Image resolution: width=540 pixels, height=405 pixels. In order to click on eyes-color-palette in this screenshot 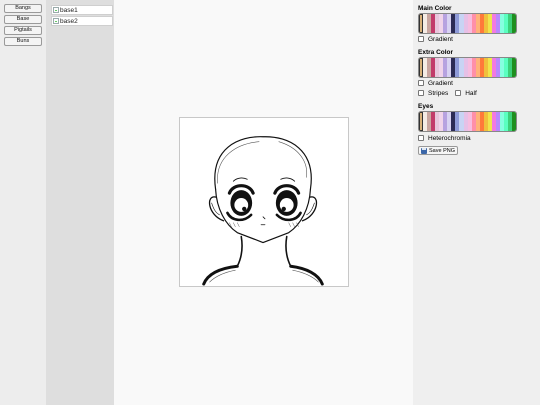, I will do `click(467, 121)`.